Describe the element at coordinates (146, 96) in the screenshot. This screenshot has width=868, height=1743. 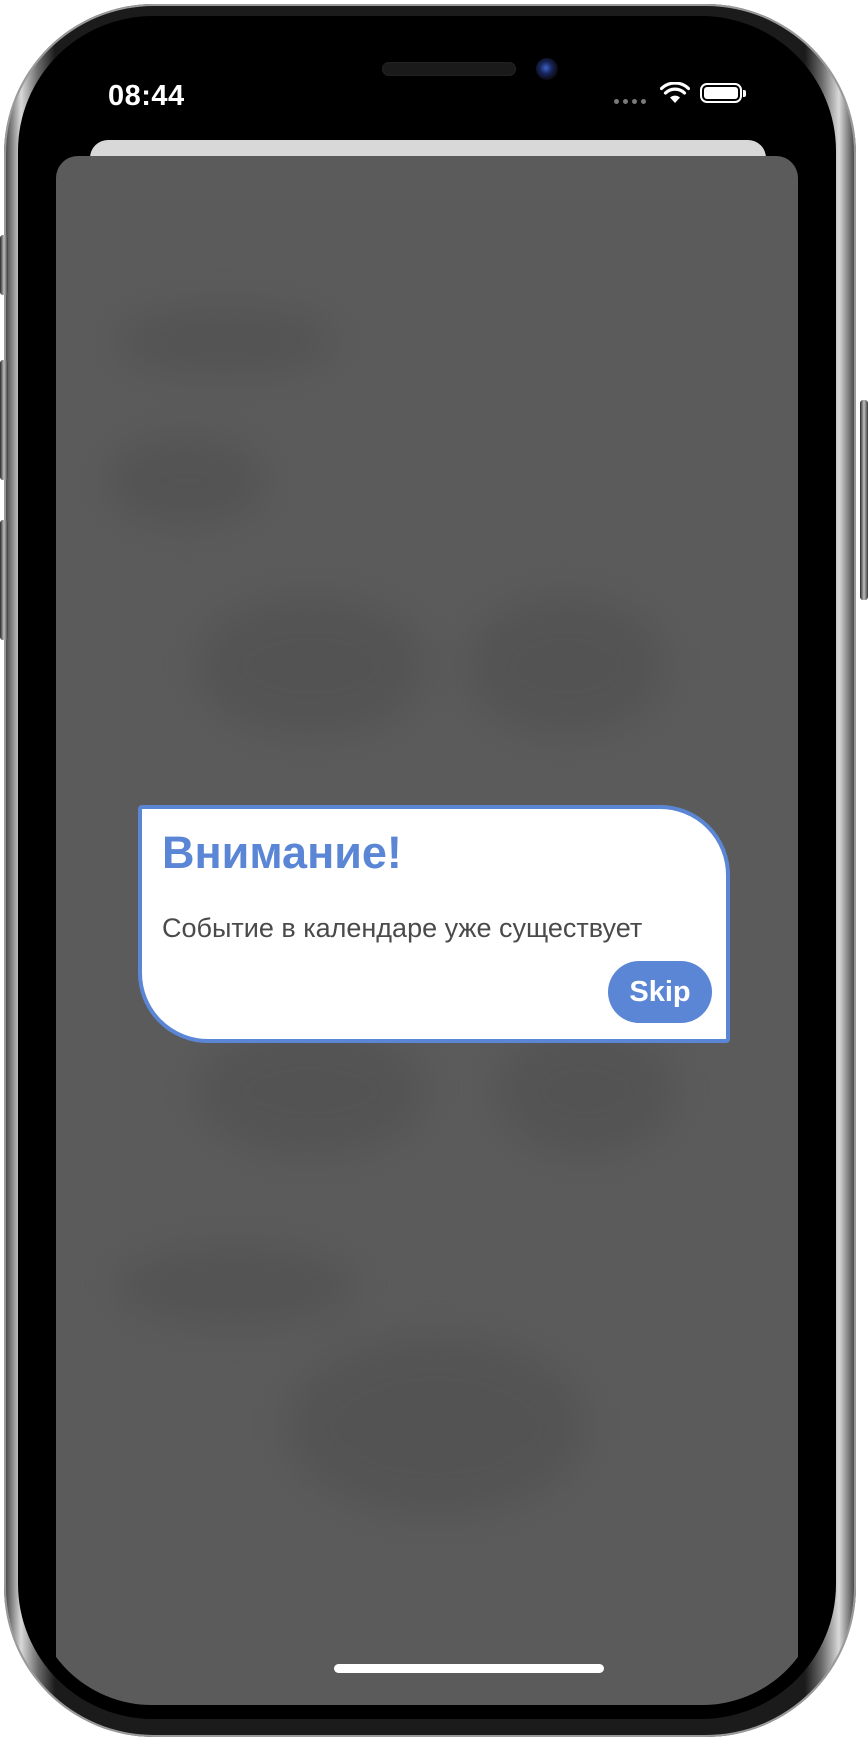
I see `status-time: 08:44` at that location.